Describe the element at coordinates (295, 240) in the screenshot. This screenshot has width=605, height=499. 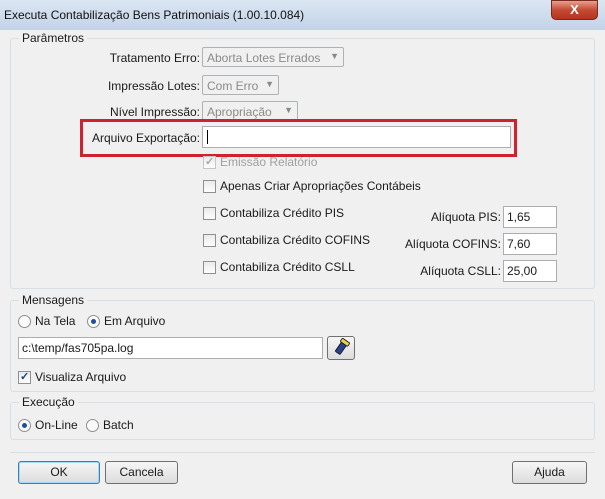
I see `credito-cofins-label: Contabiliza Crédito COFINS` at that location.